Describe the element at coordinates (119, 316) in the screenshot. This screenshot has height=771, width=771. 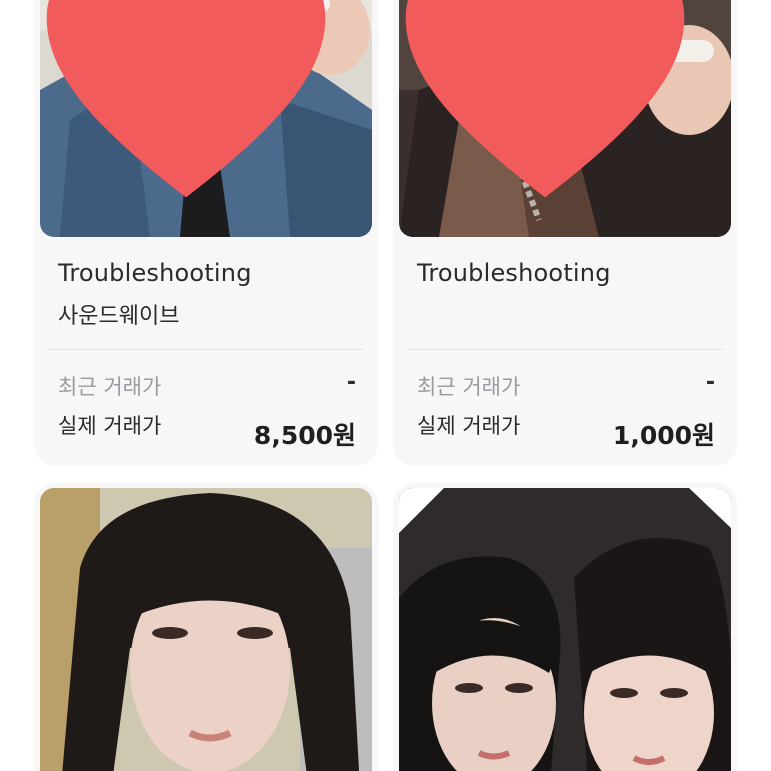
I see `listing-subtitle: 사운드웨이브` at that location.